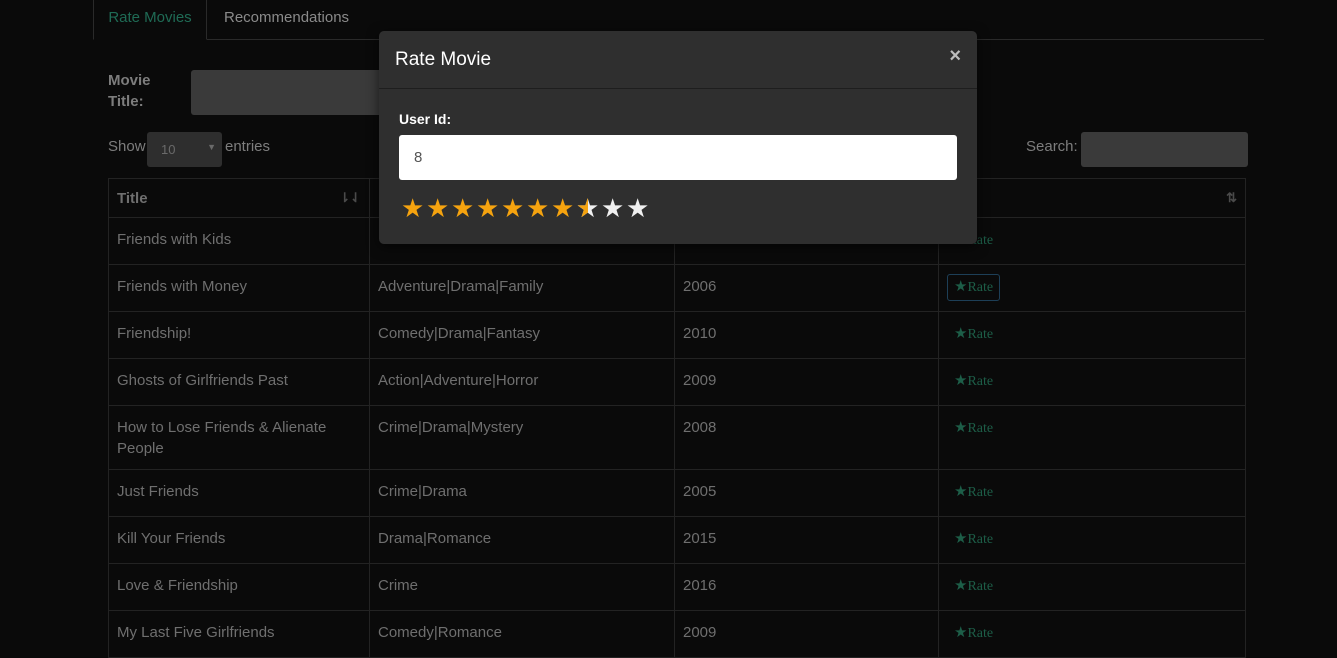 The width and height of the screenshot is (1337, 658). I want to click on cell-year: 2008, so click(806, 437).